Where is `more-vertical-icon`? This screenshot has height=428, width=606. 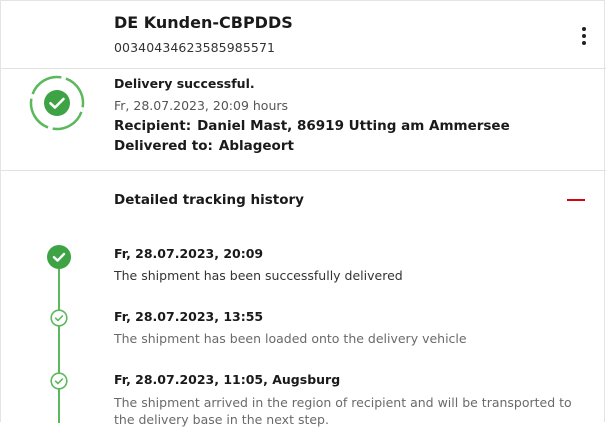
more-vertical-icon is located at coordinates (584, 37).